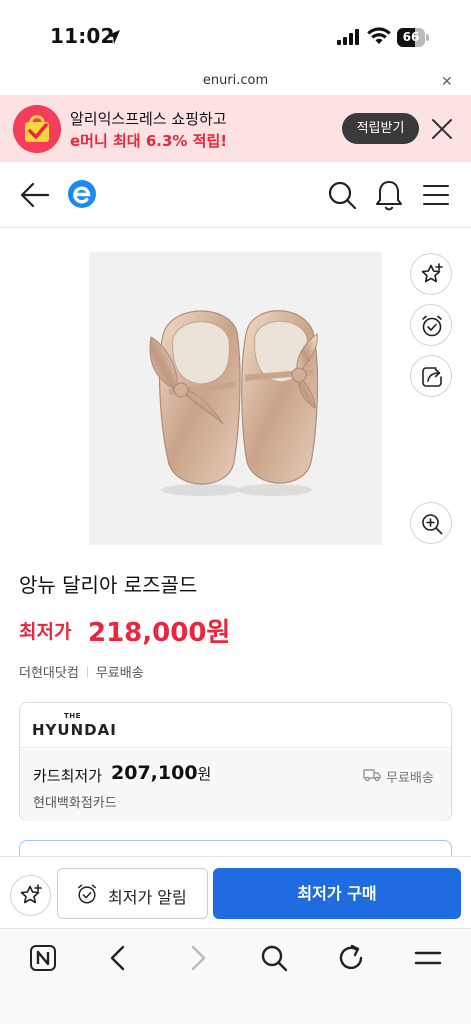 The image size is (471, 1024). Describe the element at coordinates (235, 785) in the screenshot. I see `card-offer-body: 카드최저가 207,100원 현대백화점카드 무료배송` at that location.